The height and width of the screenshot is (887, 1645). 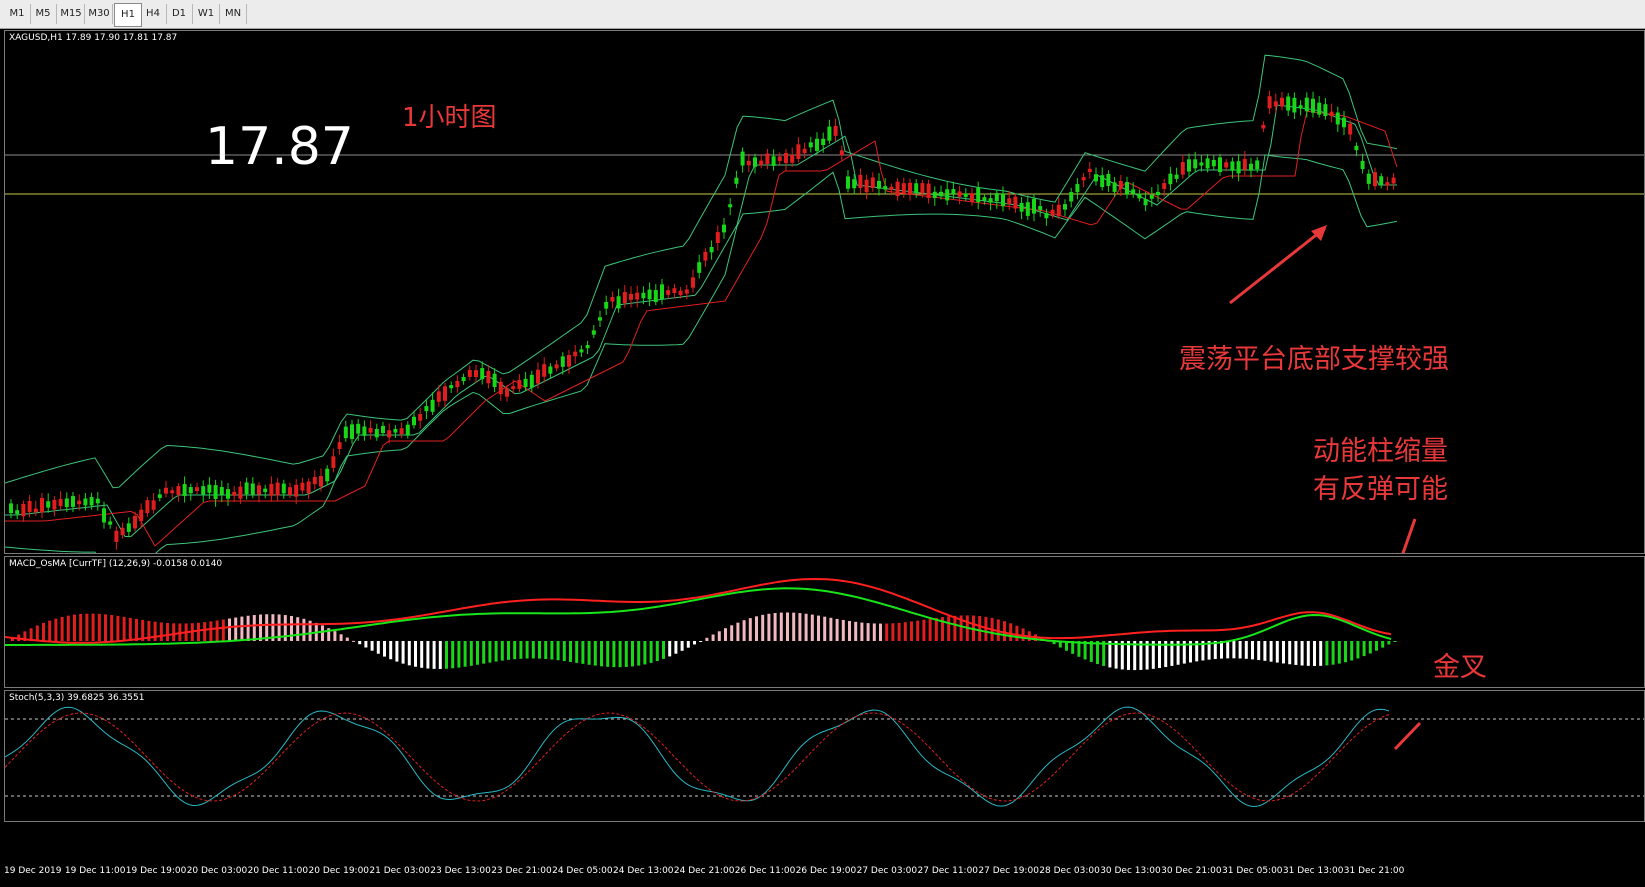 What do you see at coordinates (948, 871) in the screenshot?
I see `time-axis-label: 27 Dec 11:00` at bounding box center [948, 871].